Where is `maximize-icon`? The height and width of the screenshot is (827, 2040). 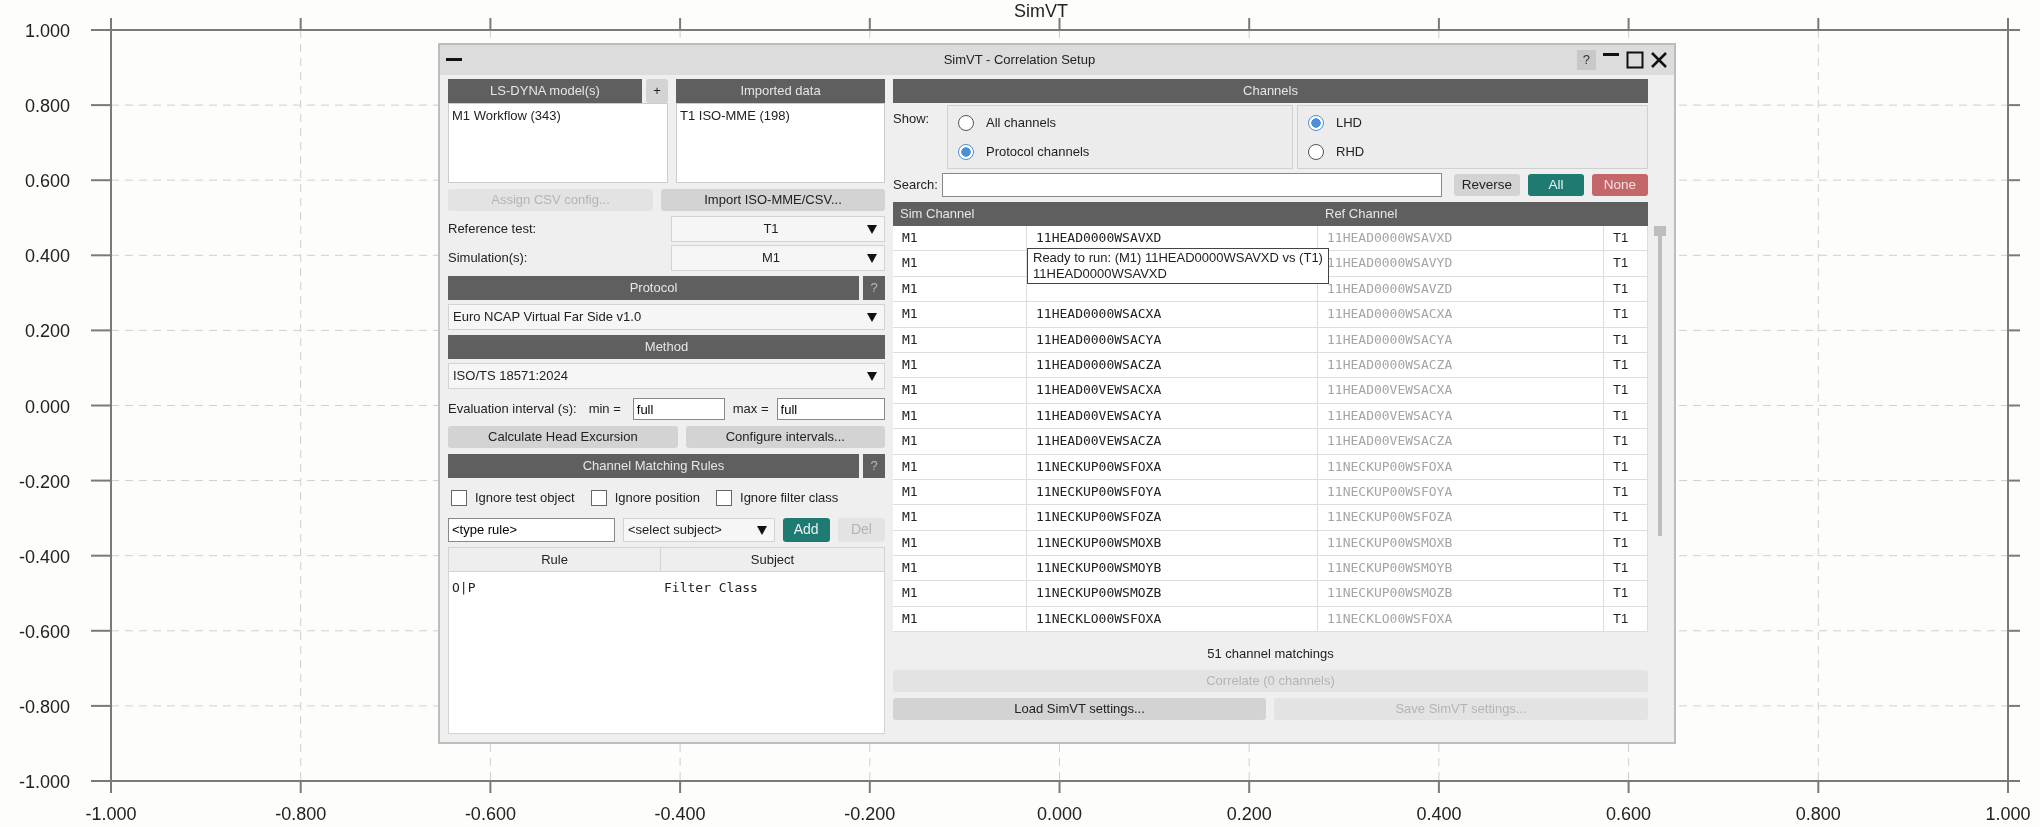
maximize-icon is located at coordinates (1635, 60).